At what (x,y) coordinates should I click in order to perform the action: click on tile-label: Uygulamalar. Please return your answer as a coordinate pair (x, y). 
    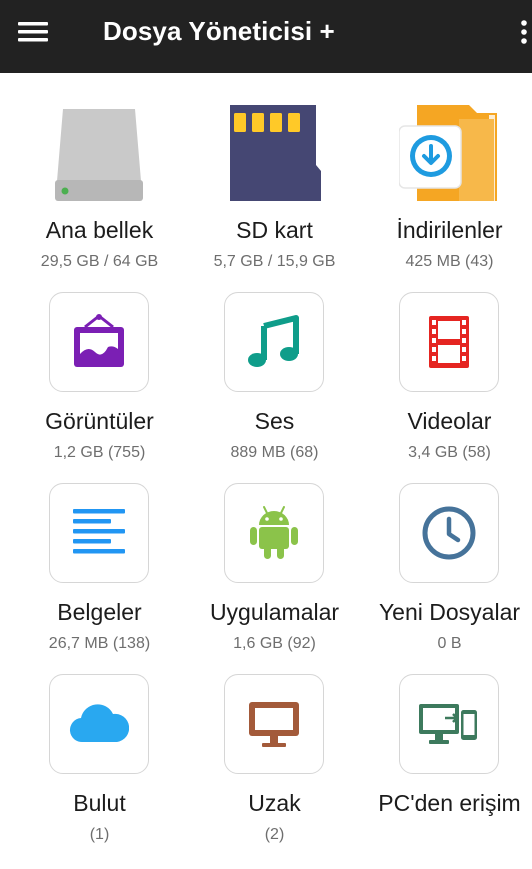
    Looking at the image, I should click on (274, 612).